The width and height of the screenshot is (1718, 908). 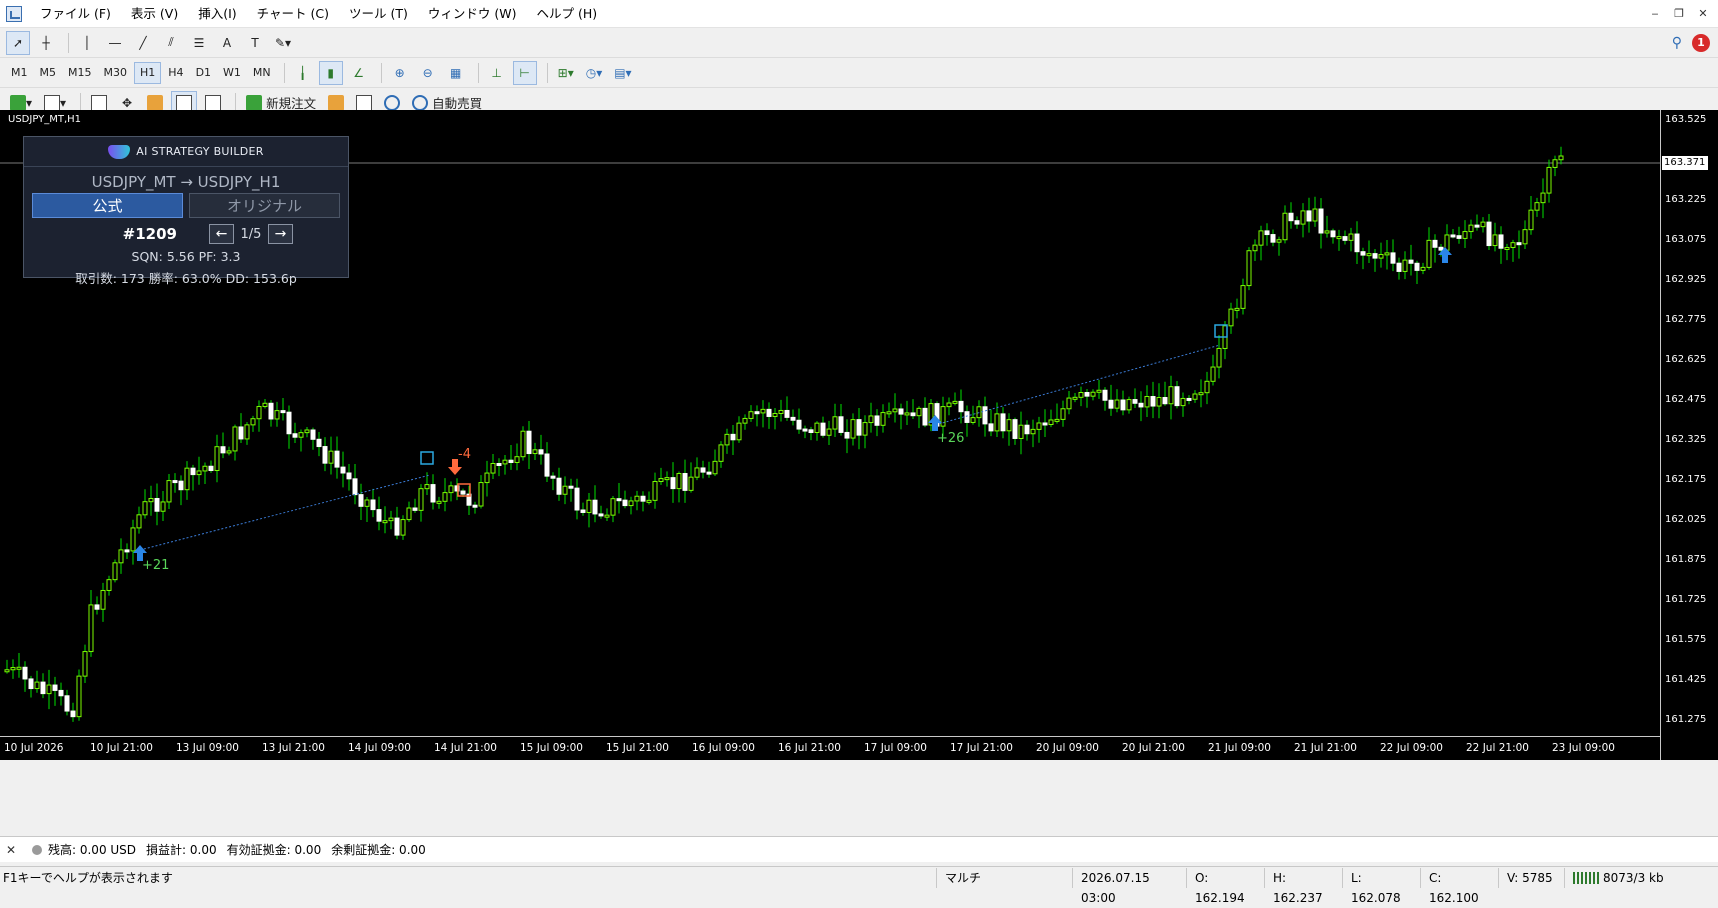 I want to click on timeframe-w1: W1, so click(x=232, y=73).